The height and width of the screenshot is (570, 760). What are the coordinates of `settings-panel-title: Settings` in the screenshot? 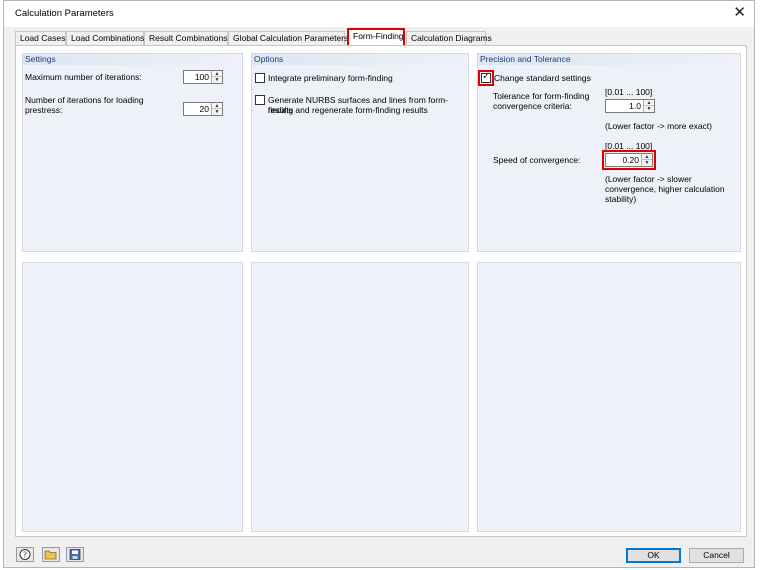 It's located at (132, 59).